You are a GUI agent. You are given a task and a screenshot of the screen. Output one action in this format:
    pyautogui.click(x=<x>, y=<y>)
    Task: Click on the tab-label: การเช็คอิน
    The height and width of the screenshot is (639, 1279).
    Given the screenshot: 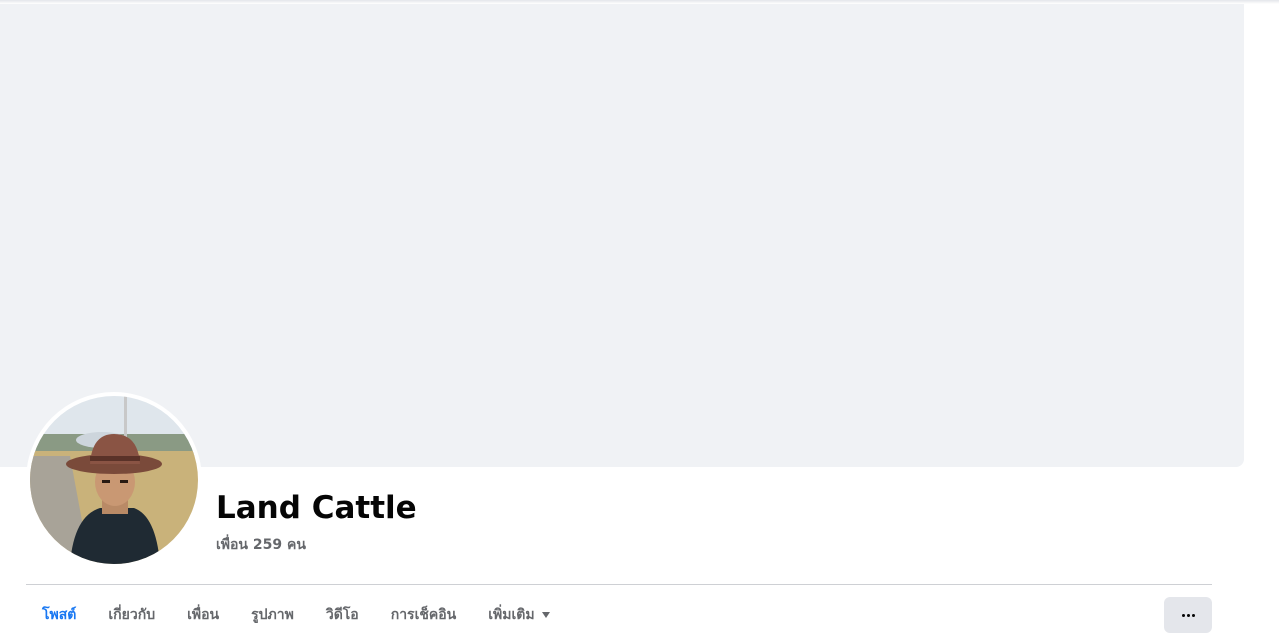 What is the action you would take?
    pyautogui.click(x=423, y=615)
    